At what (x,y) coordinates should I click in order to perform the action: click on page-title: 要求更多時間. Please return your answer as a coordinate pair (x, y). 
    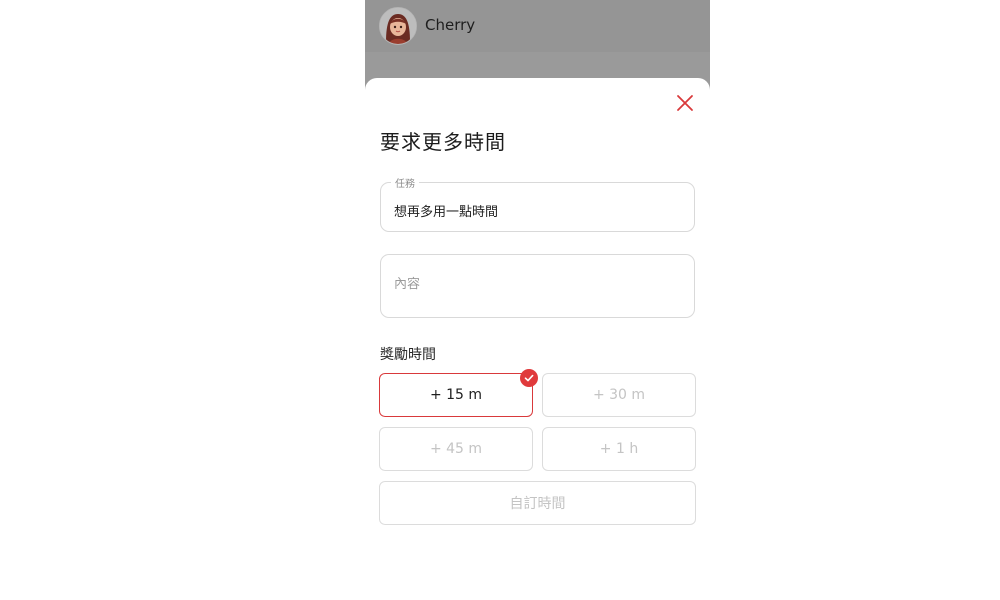
    Looking at the image, I should click on (443, 142).